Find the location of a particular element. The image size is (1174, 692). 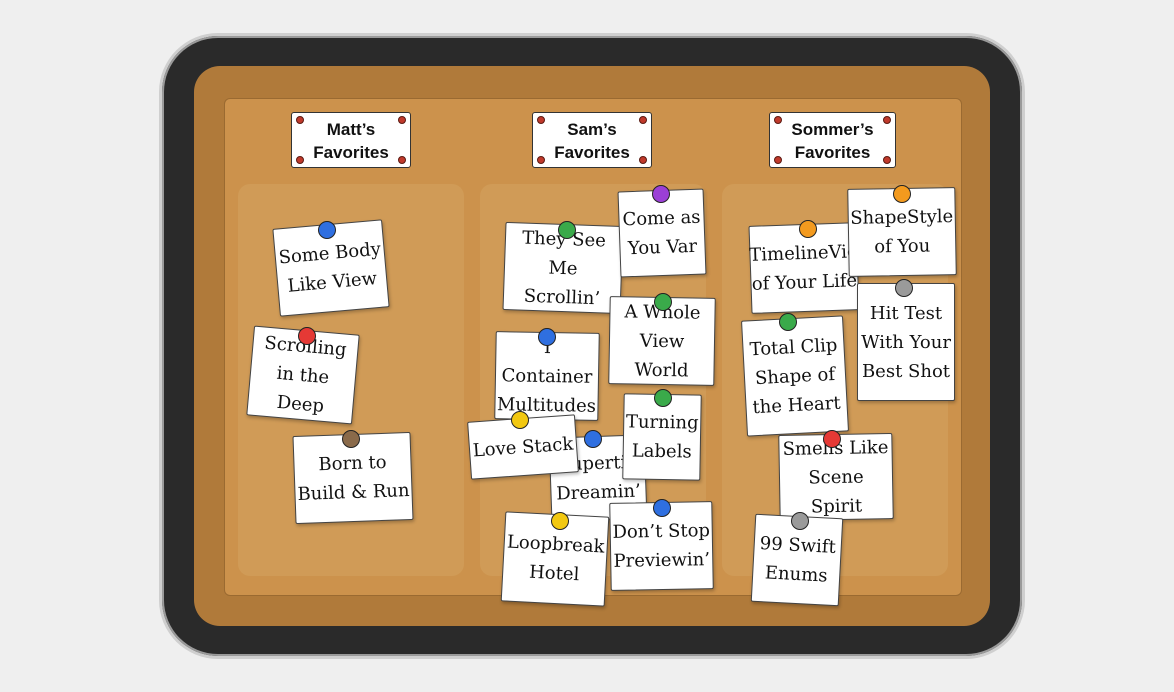

column-header-sam: Sam’s Favorites is located at coordinates (592, 140).